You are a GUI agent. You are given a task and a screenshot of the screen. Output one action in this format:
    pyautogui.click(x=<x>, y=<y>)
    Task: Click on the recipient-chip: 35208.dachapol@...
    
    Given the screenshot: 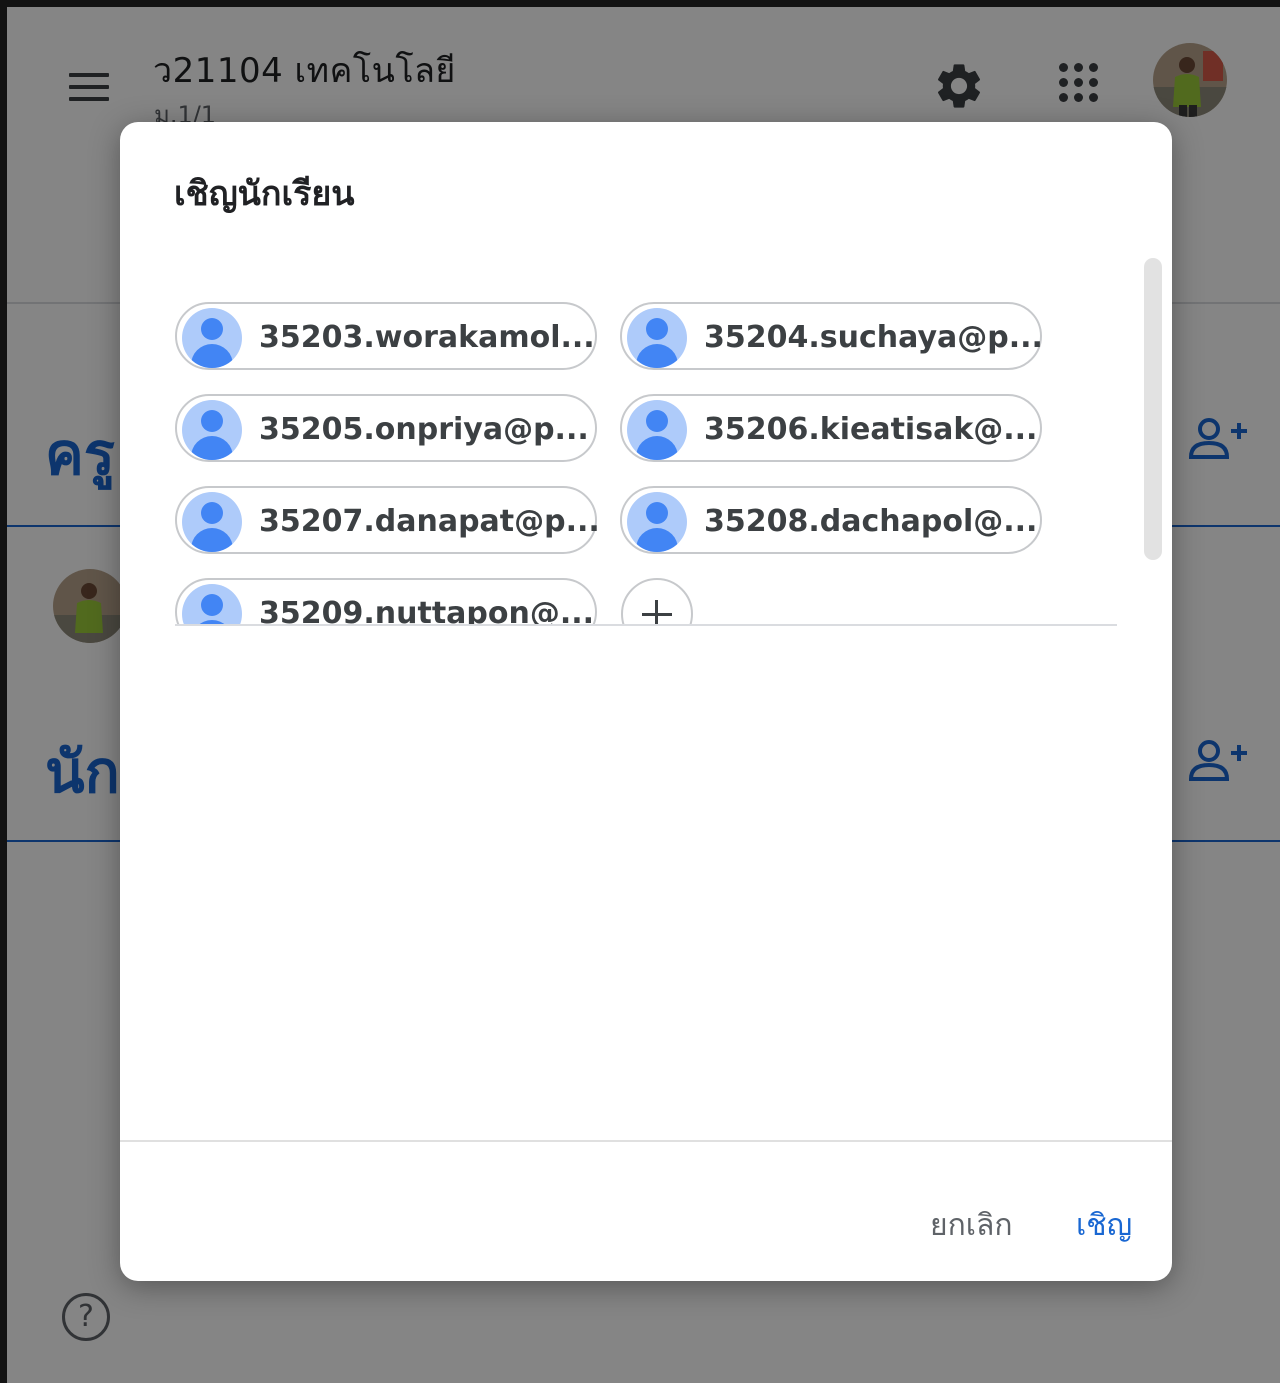 What is the action you would take?
    pyautogui.click(x=831, y=520)
    